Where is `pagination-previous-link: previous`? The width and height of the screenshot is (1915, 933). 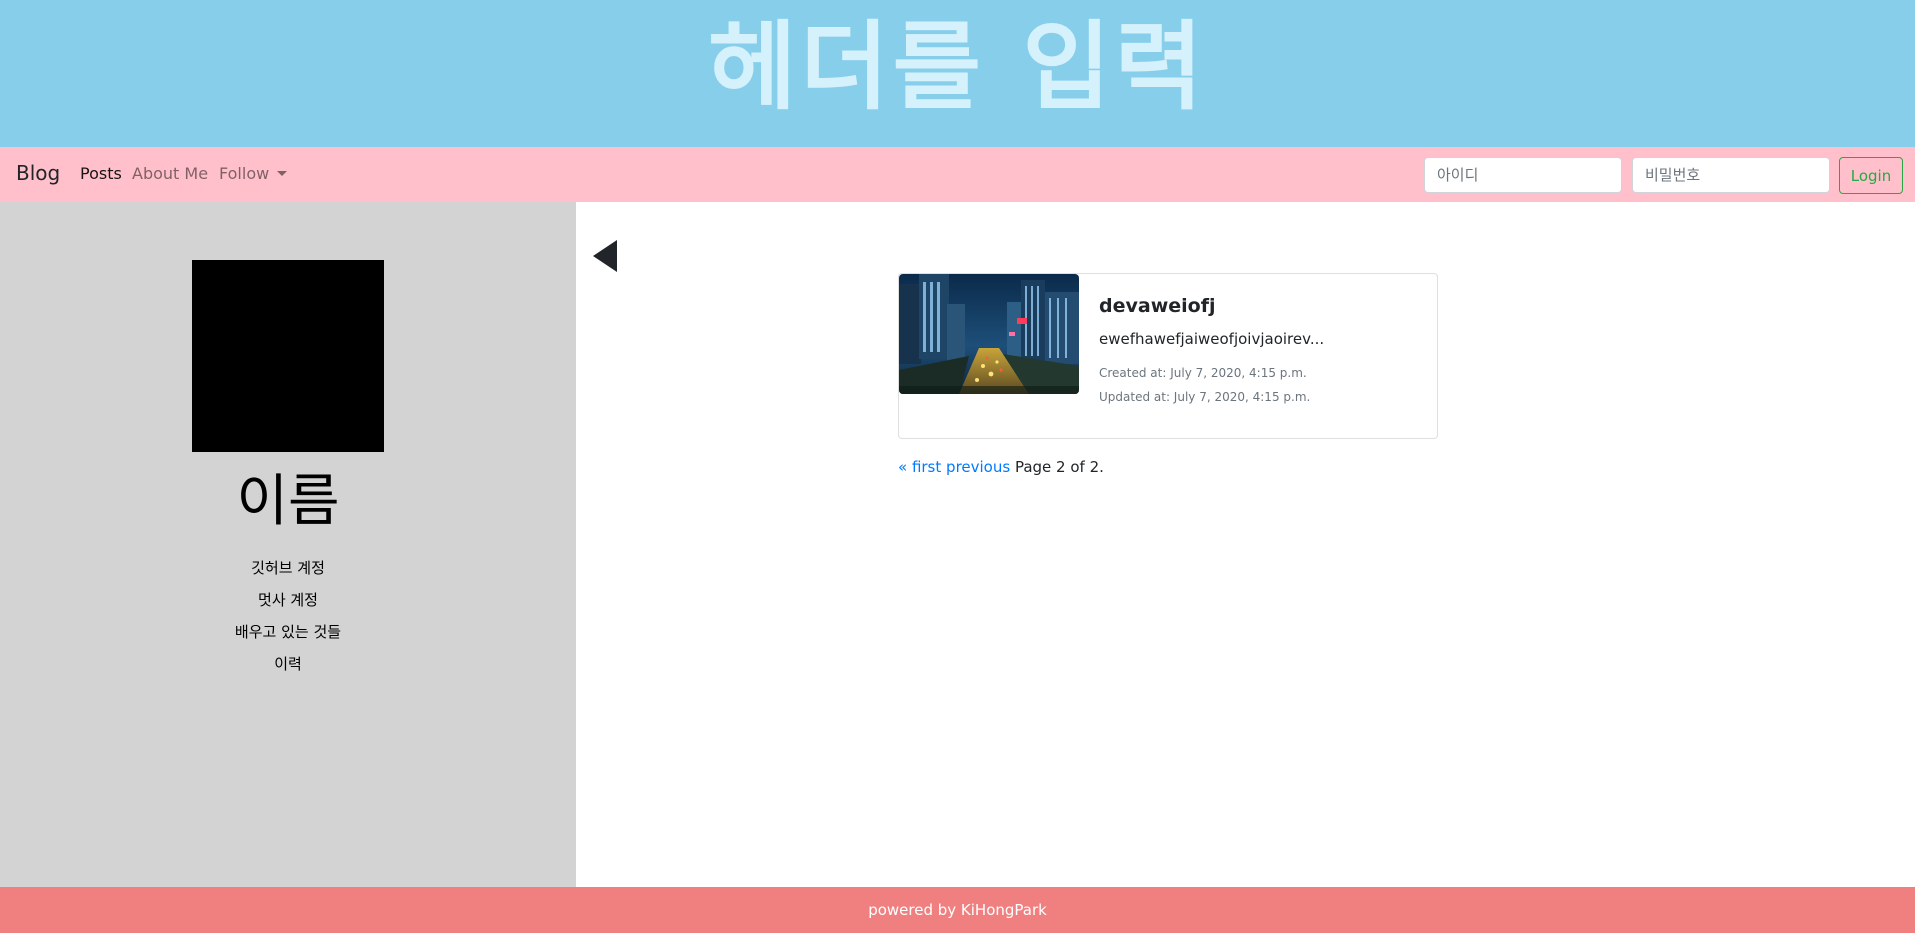
pagination-previous-link: previous is located at coordinates (978, 467).